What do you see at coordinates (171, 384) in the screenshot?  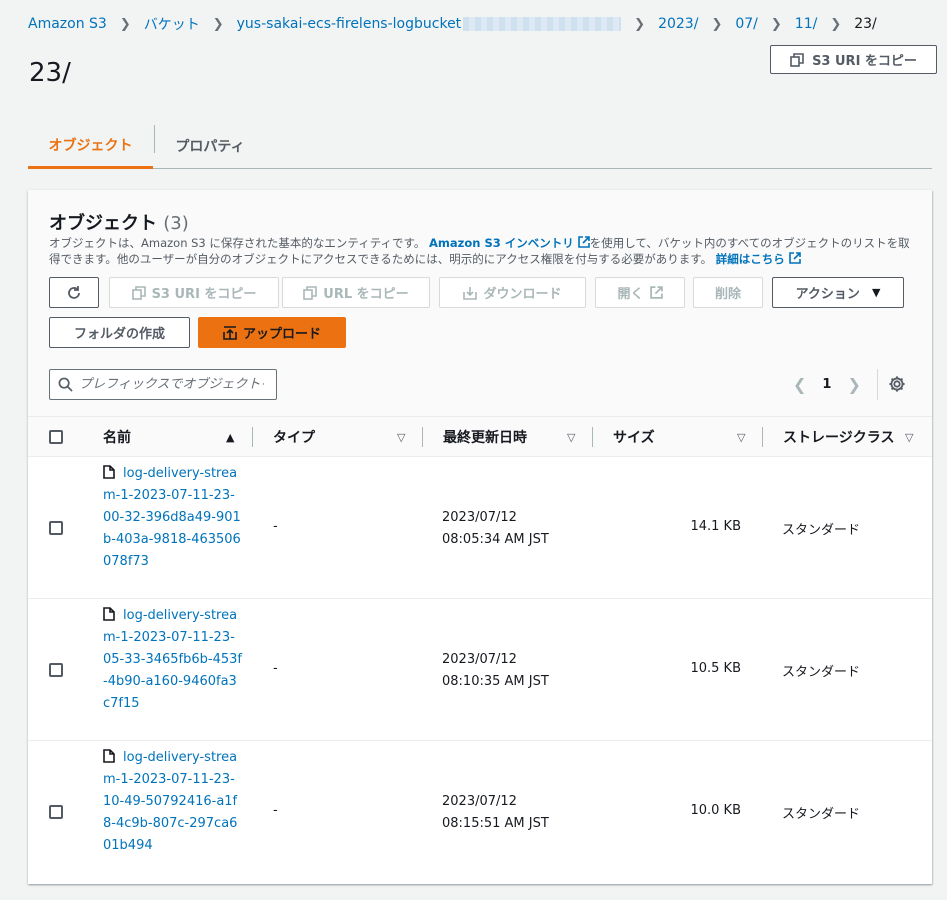 I see `prefix-search-input` at bounding box center [171, 384].